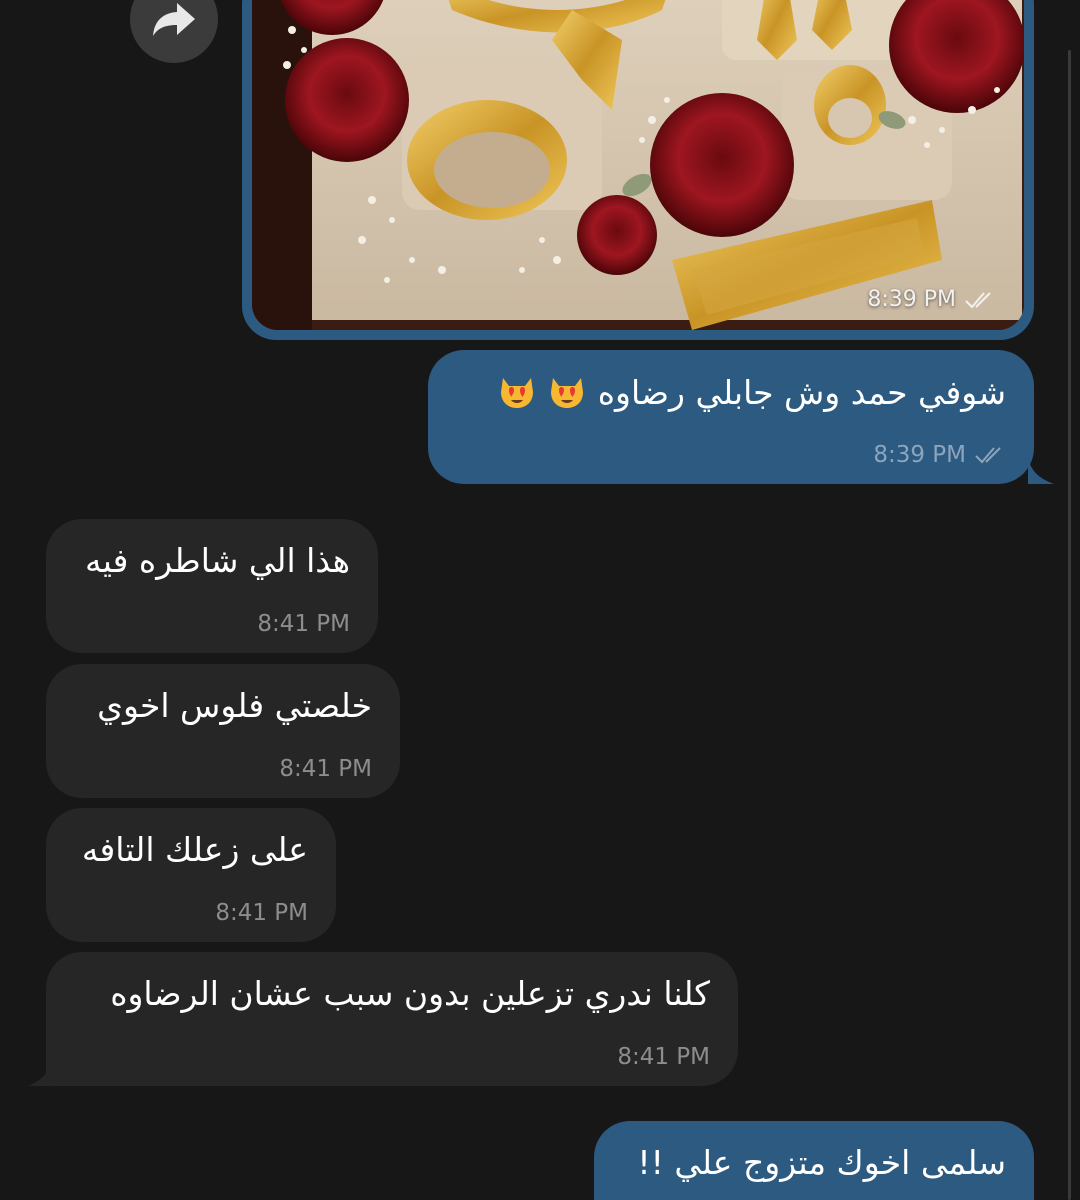  I want to click on message-text: سلمى اخوك متزوج علي !!, so click(821, 1162).